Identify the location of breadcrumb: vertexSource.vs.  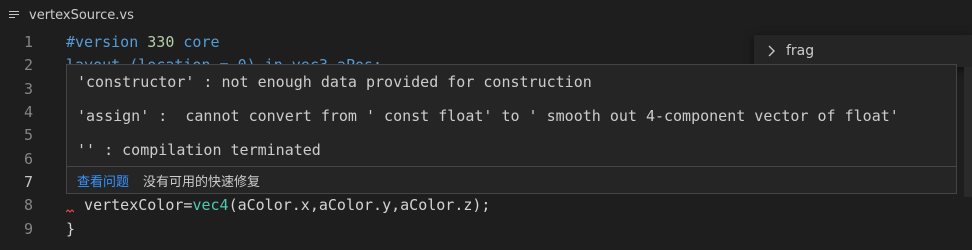
(486, 15).